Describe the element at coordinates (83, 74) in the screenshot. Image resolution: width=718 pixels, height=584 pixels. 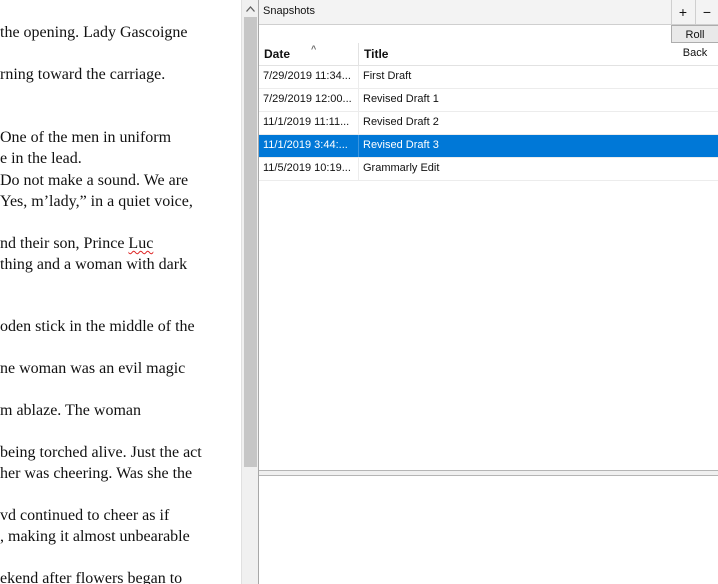
I see `text-line: rning toward the carriage.` at that location.